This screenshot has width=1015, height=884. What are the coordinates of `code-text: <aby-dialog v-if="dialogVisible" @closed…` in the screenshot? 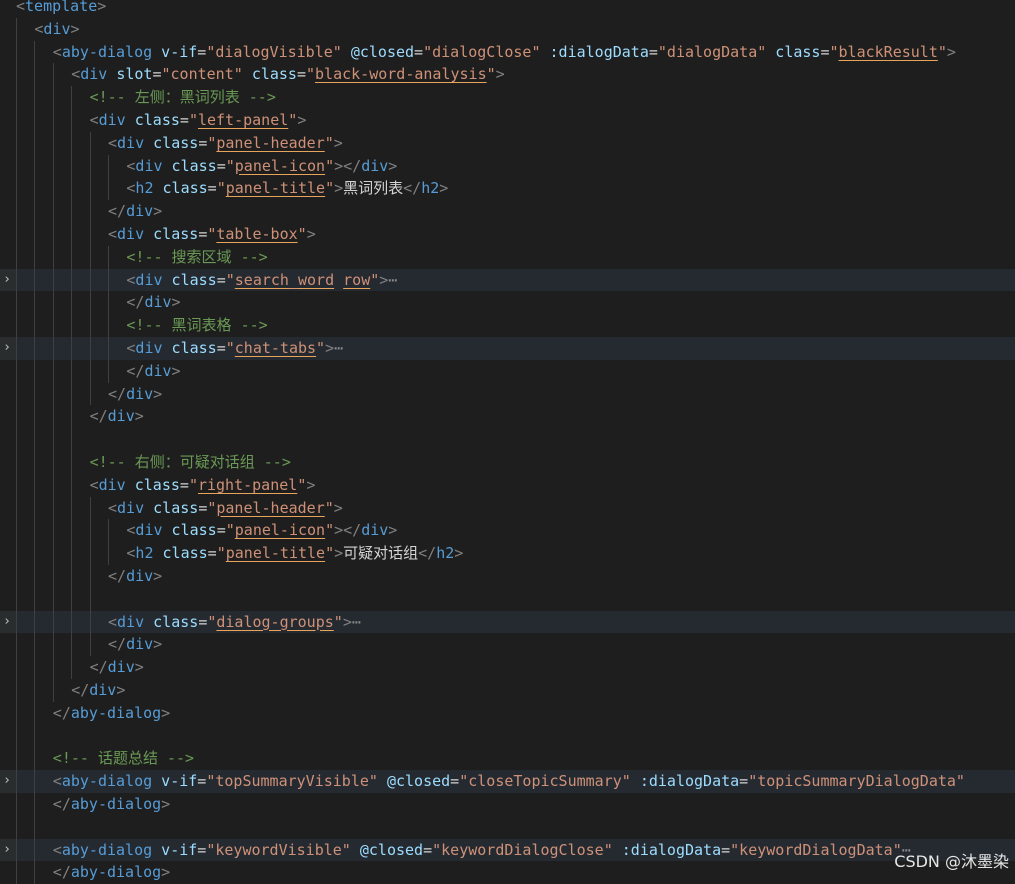 It's located at (504, 52).